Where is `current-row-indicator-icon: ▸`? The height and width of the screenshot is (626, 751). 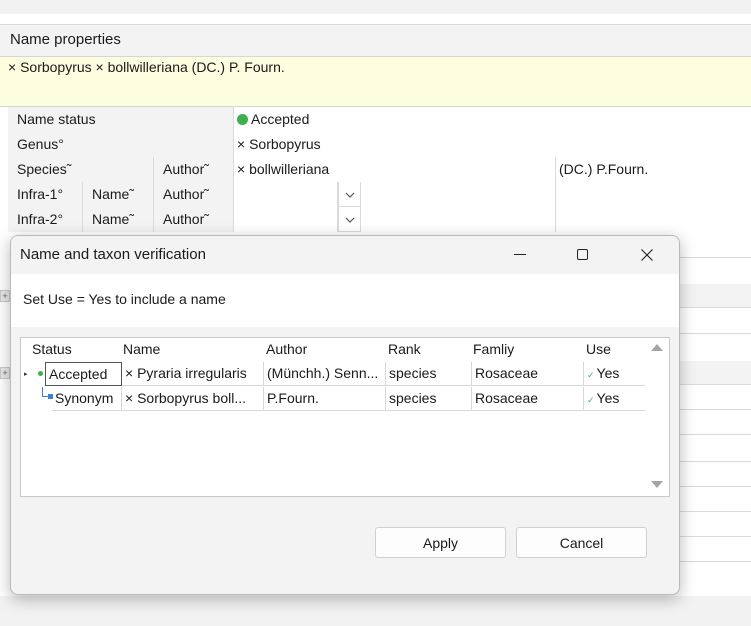 current-row-indicator-icon: ▸ is located at coordinates (26, 374).